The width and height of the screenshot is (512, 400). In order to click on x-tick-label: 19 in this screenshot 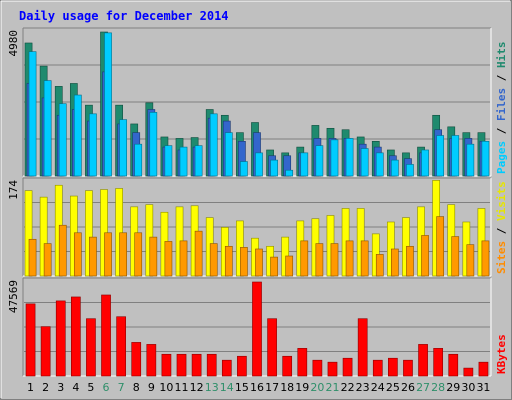, I will do `click(302, 387)`.